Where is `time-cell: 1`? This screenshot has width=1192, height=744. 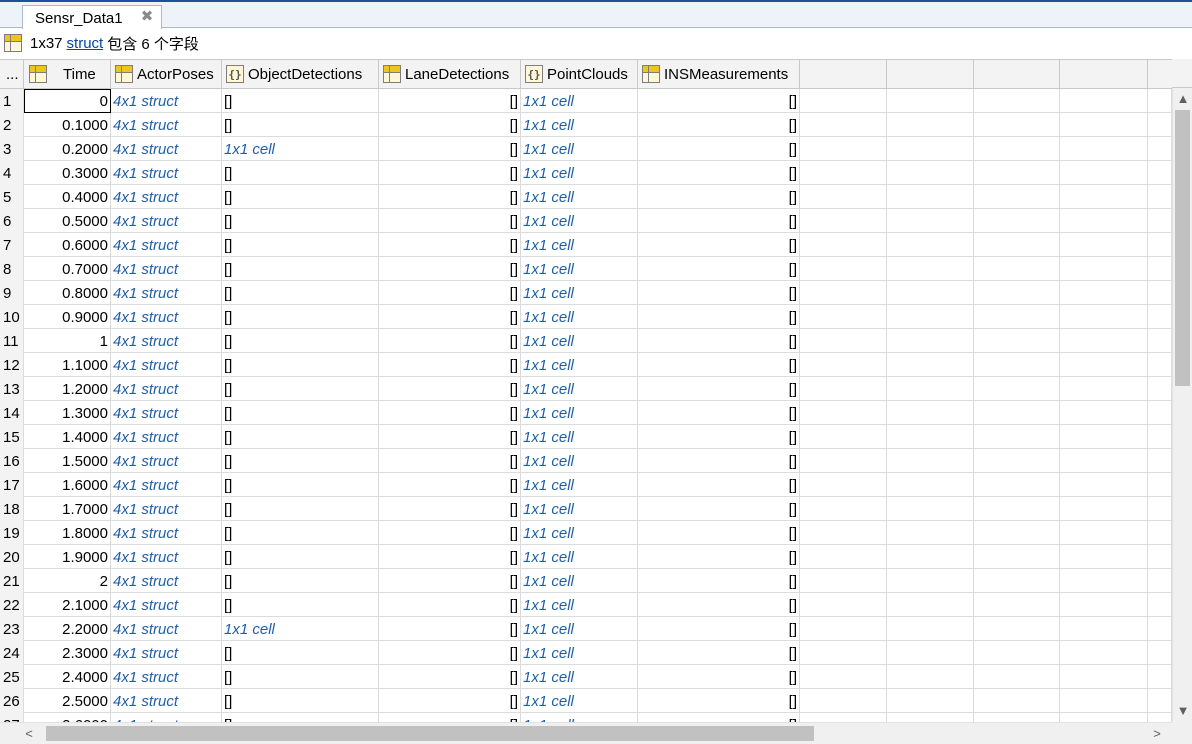
time-cell: 1 is located at coordinates (67, 341).